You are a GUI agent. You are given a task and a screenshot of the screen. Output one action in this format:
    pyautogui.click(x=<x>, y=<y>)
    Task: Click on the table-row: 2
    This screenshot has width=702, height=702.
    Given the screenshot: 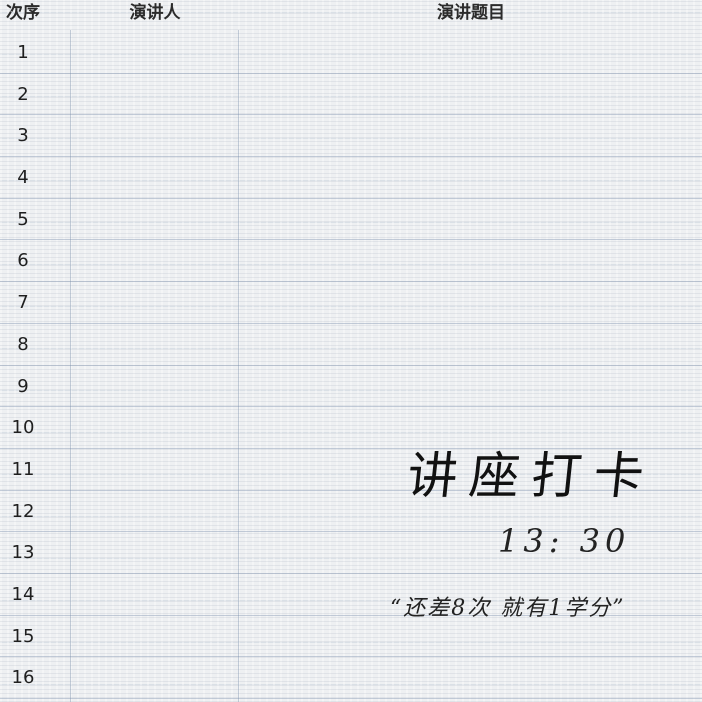 What is the action you would take?
    pyautogui.click(x=351, y=95)
    